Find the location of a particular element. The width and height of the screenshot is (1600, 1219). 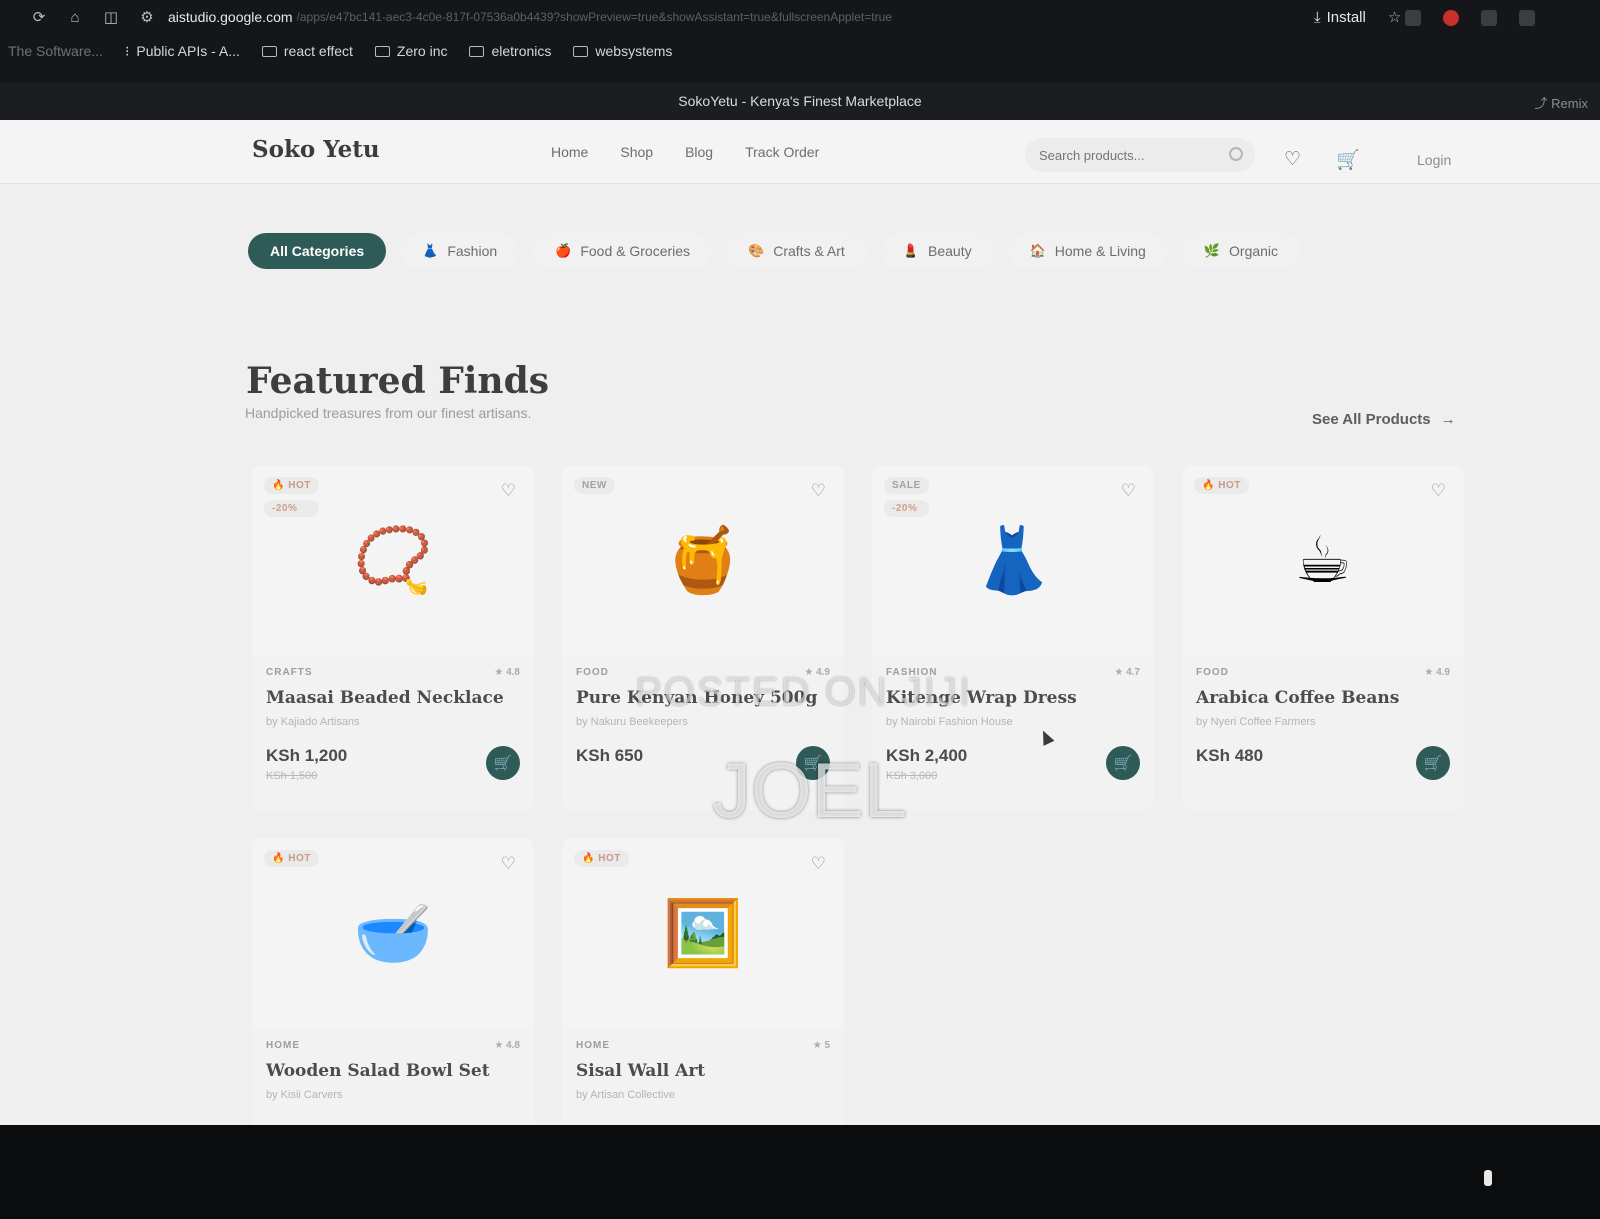

login-link: Login is located at coordinates (1434, 160).